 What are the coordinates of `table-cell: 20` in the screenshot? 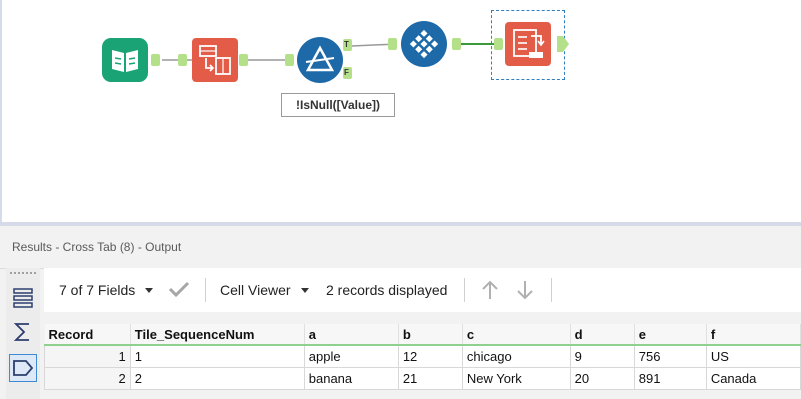 It's located at (602, 378).